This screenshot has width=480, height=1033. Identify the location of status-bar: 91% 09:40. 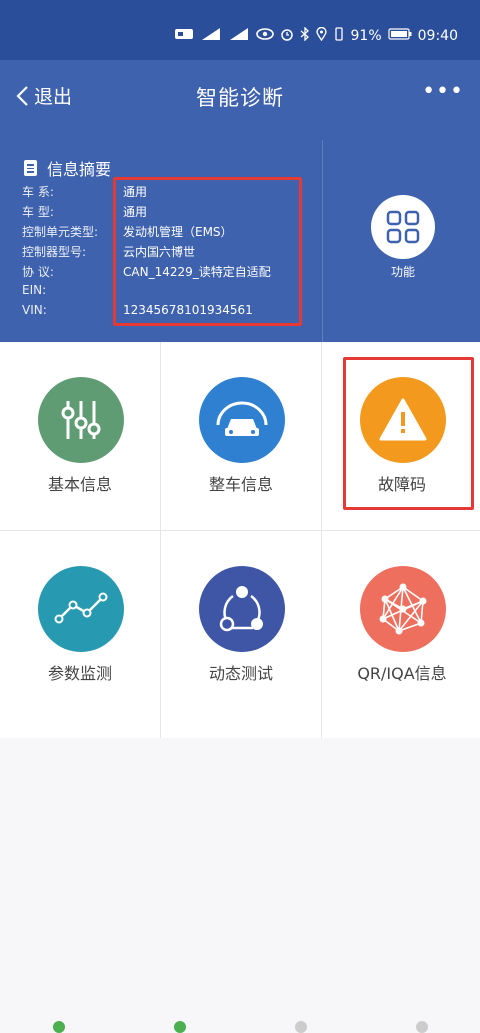
(240, 30).